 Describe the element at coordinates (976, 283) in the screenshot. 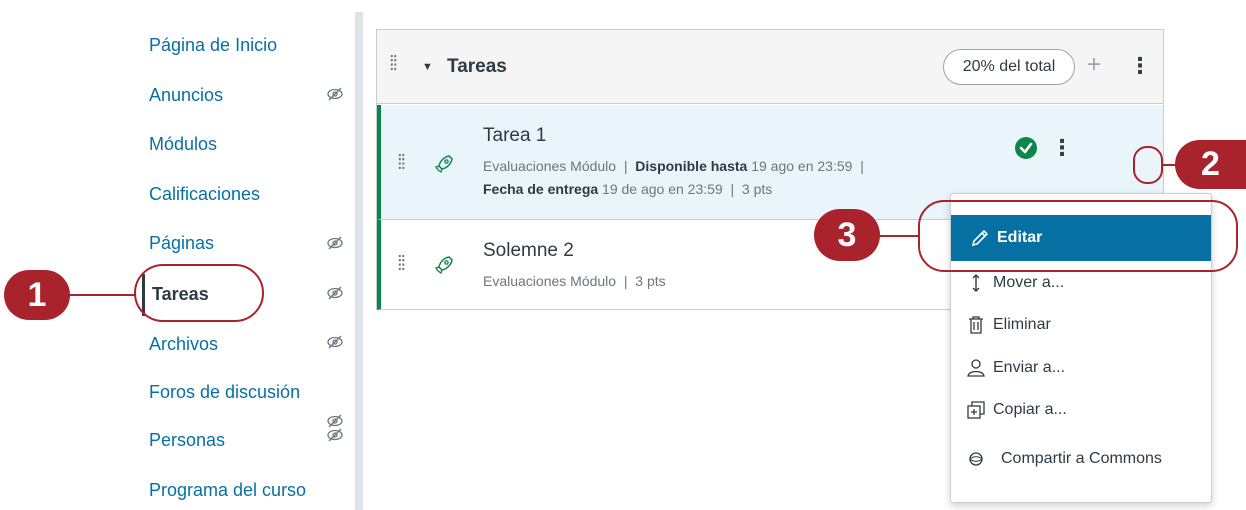

I see `move-icon` at that location.